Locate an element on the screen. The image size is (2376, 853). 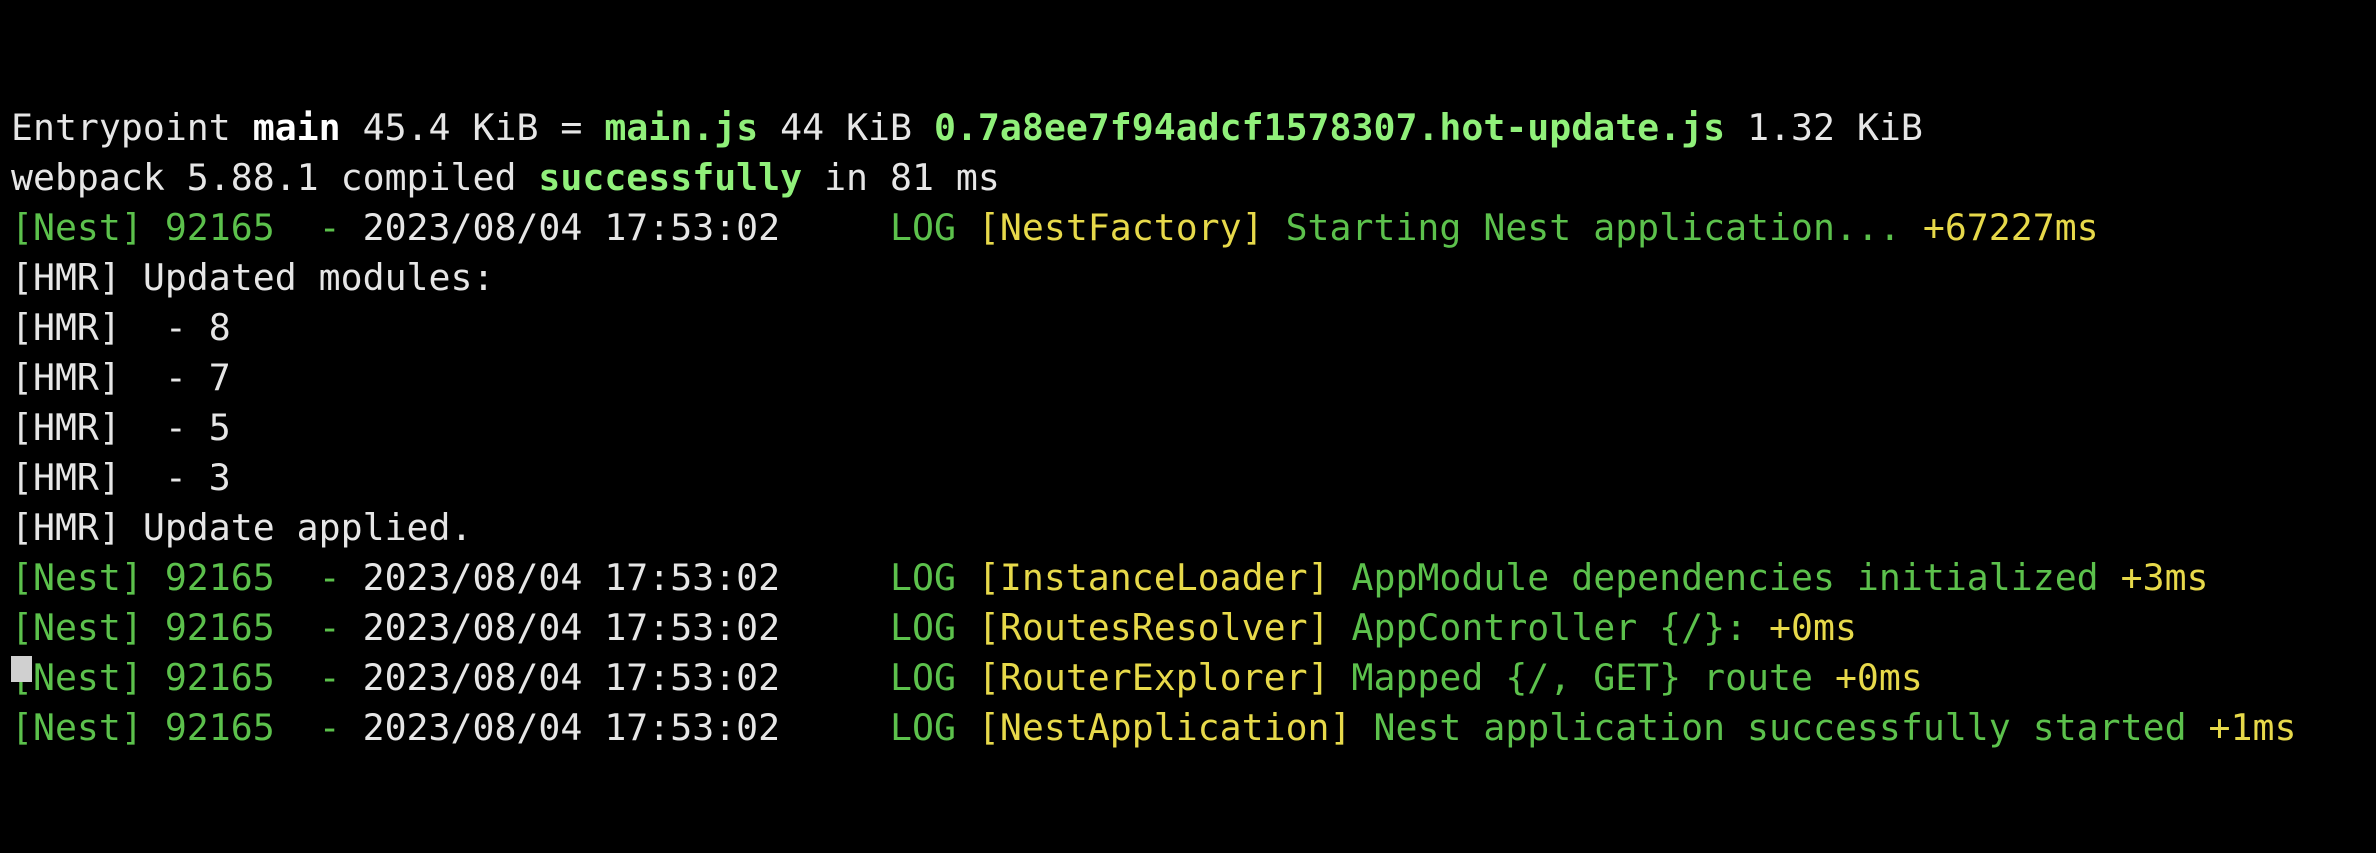
terminal-line: [HMR] - 5 is located at coordinates (1193, 428).